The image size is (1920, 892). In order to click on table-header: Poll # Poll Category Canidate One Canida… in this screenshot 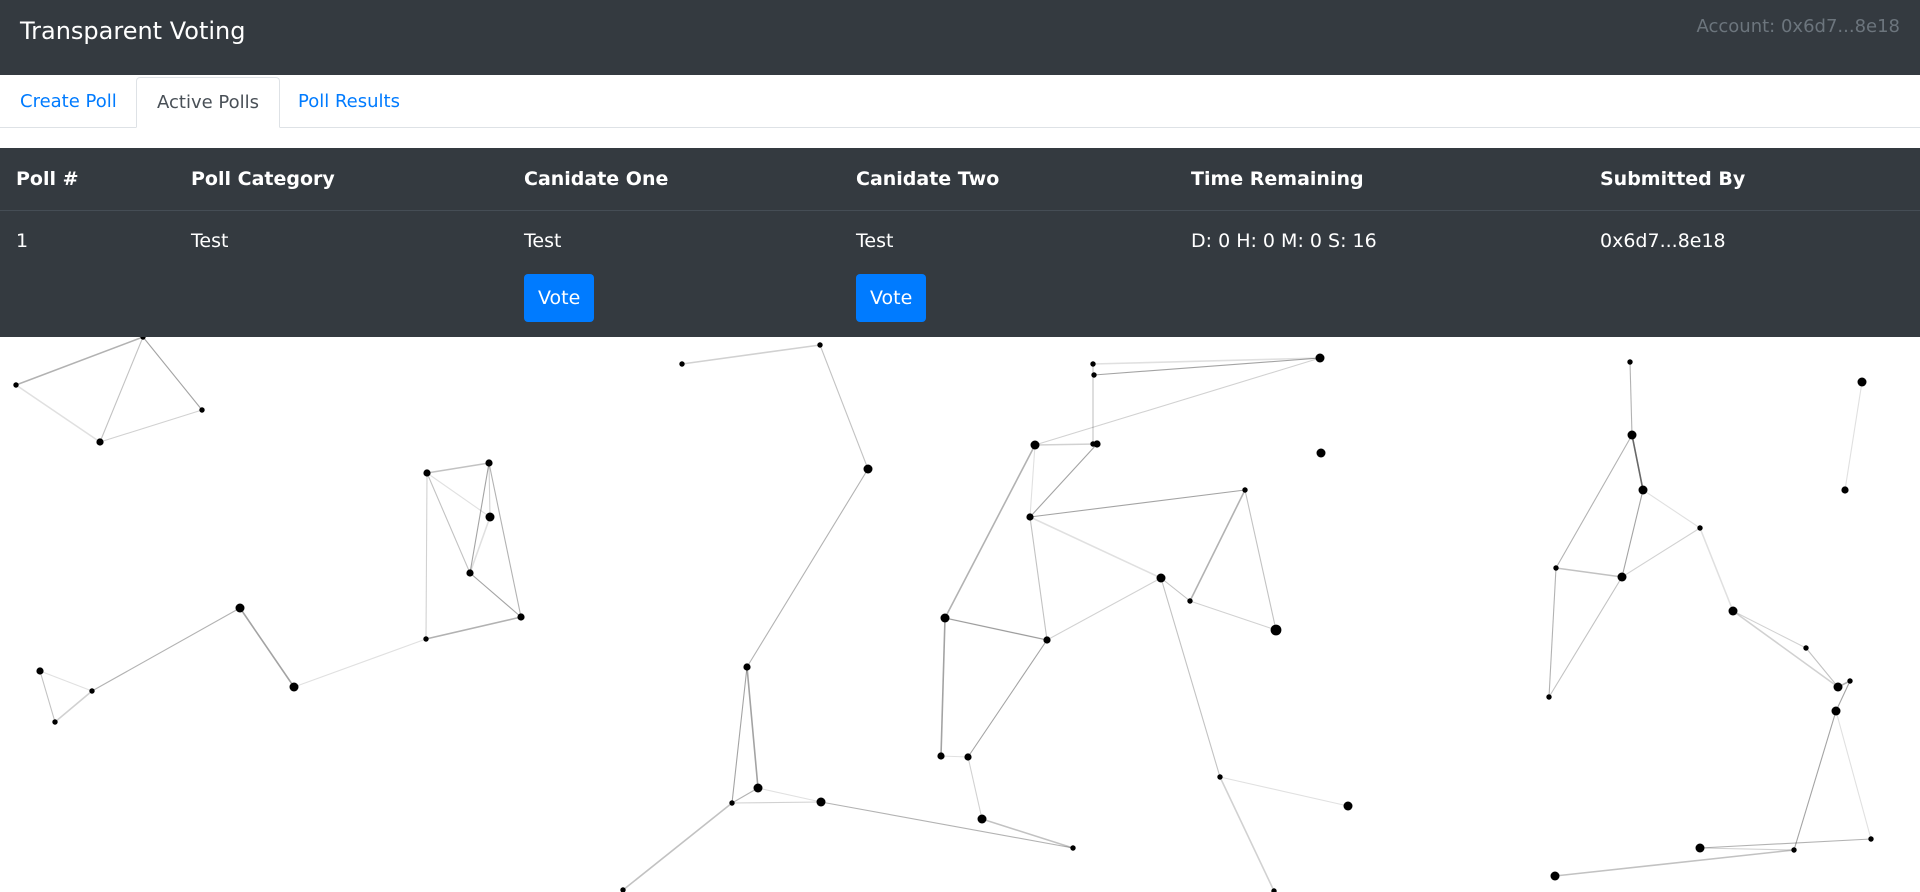, I will do `click(960, 179)`.